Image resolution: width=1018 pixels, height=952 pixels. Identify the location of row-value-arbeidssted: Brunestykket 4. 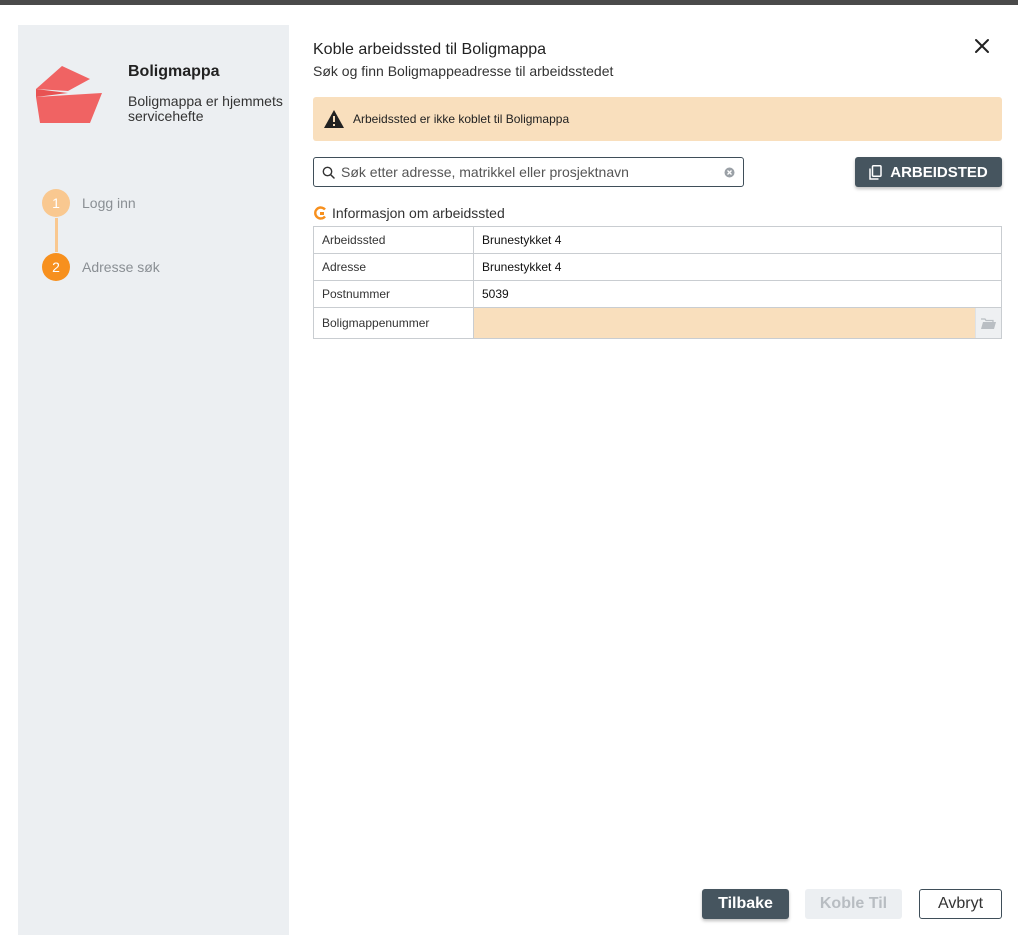
(737, 240).